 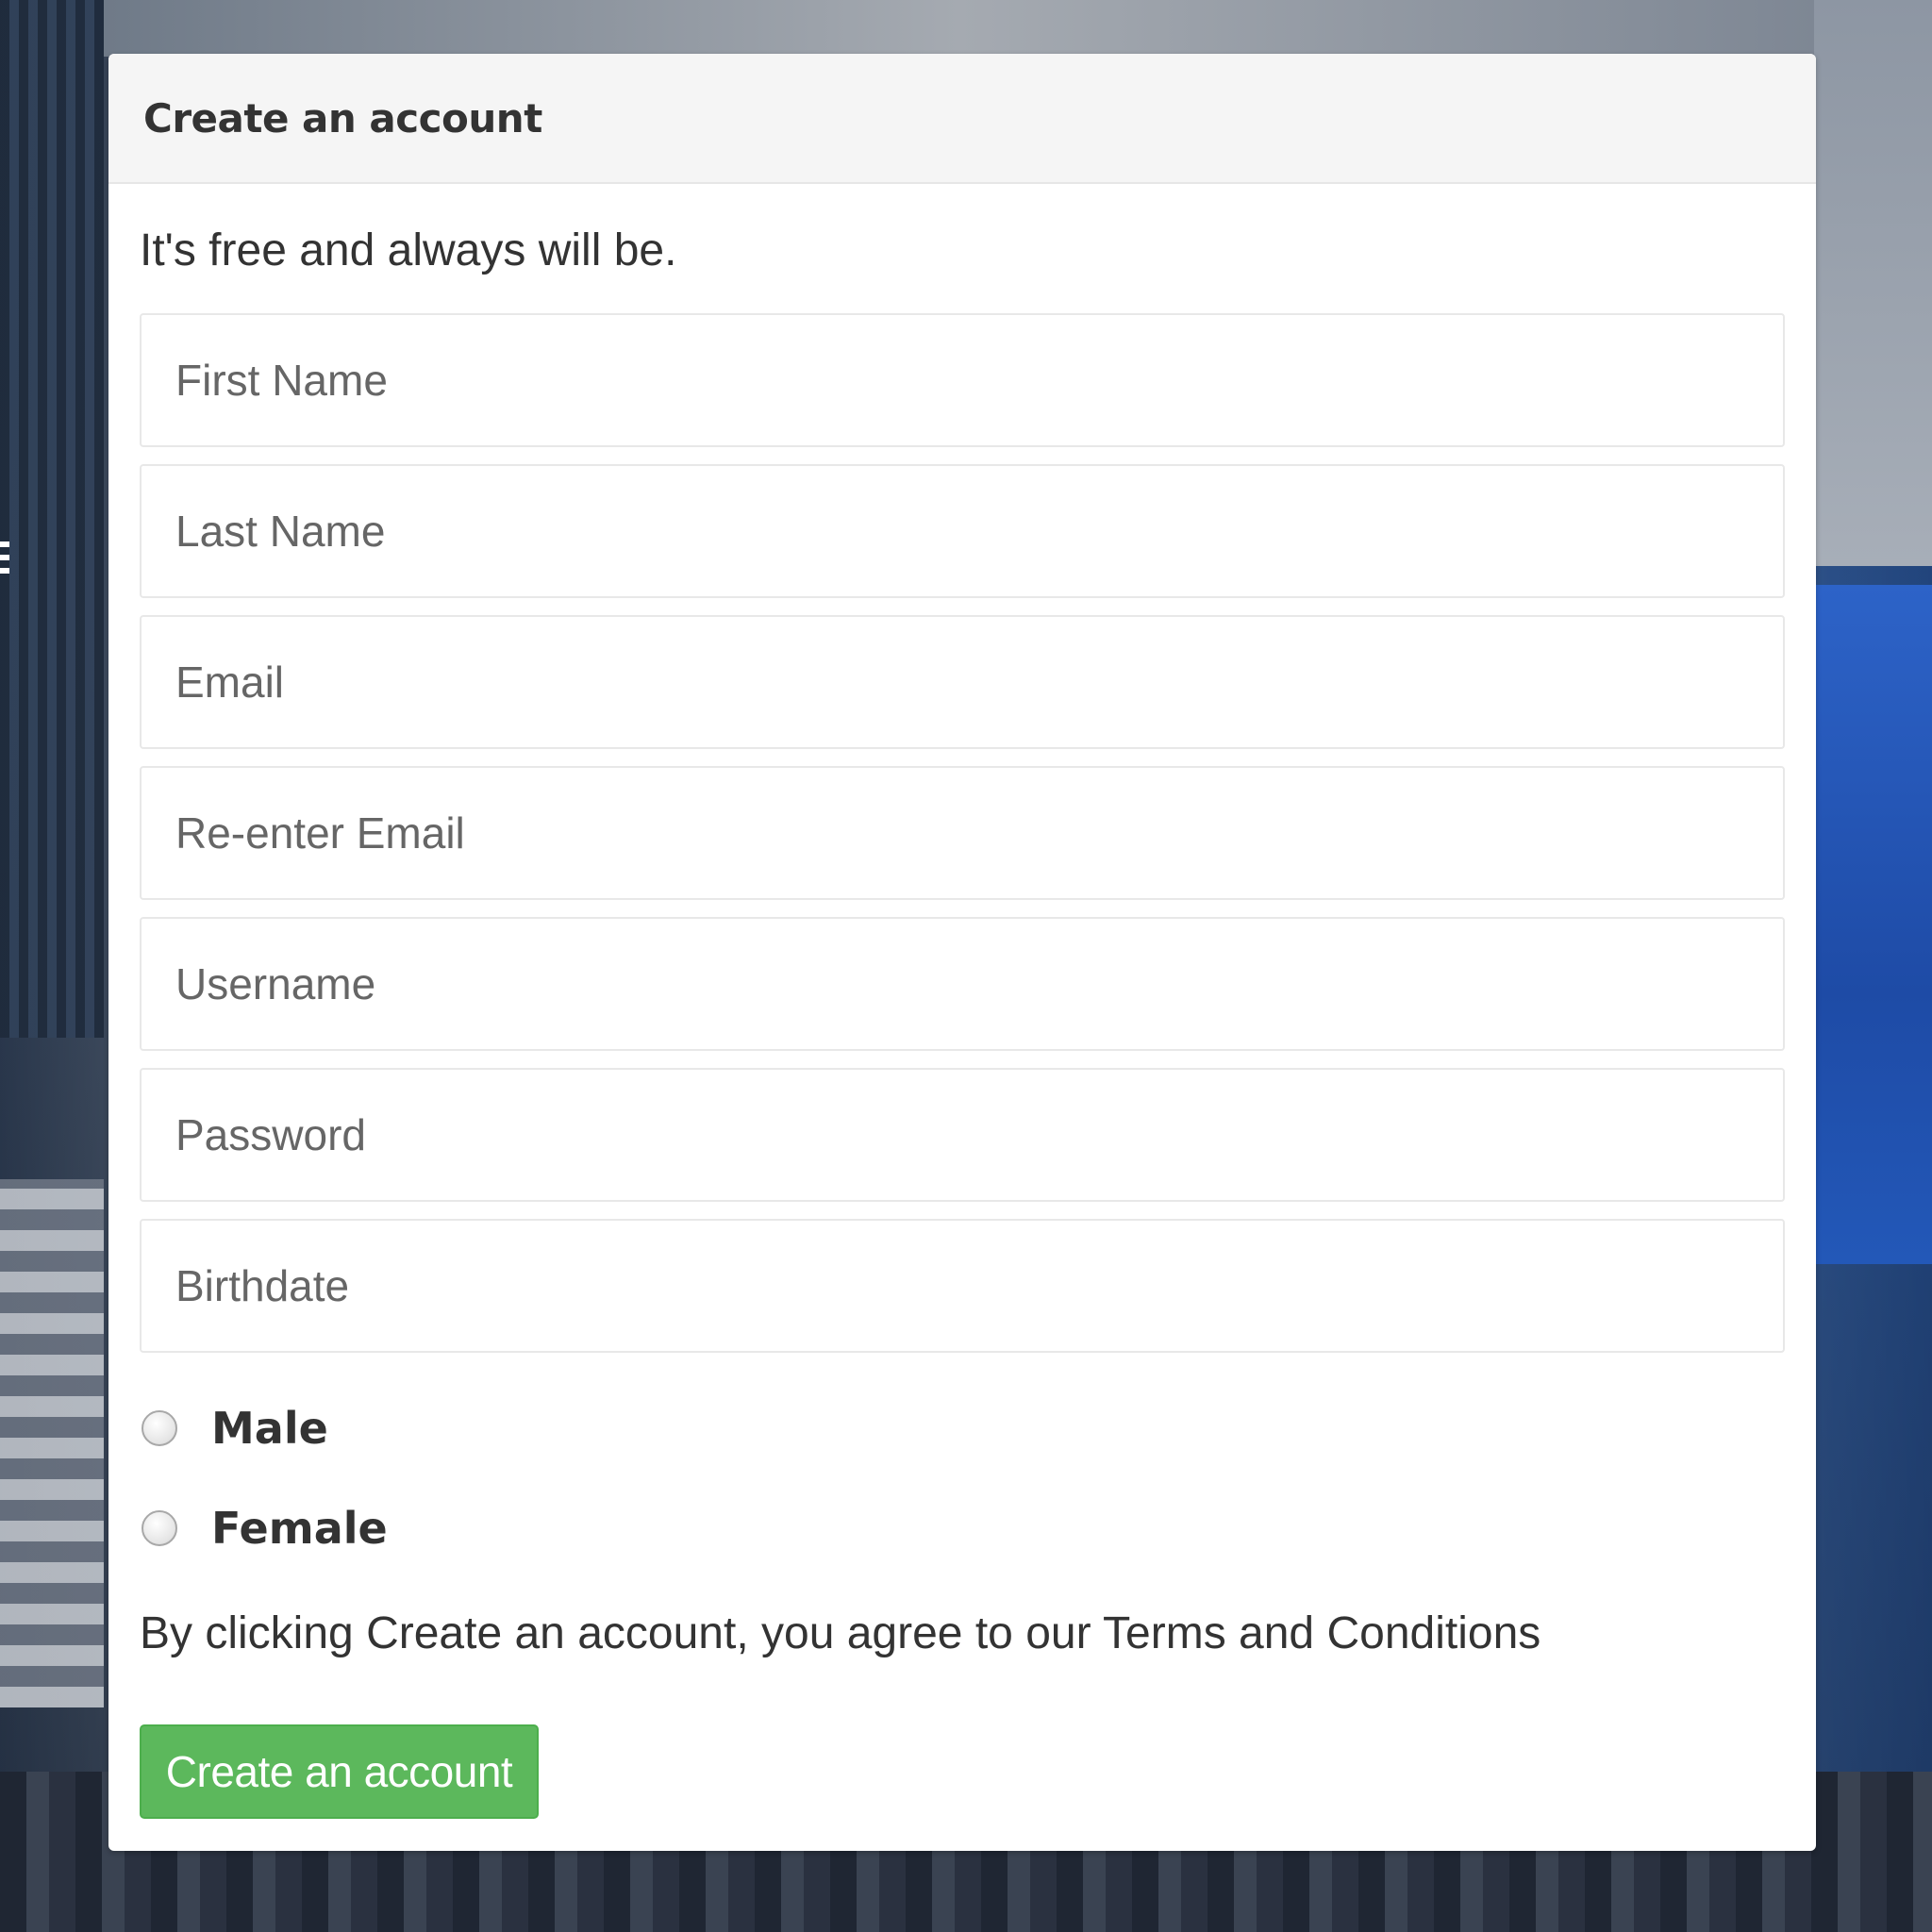 I want to click on male-radio, so click(x=160, y=1428).